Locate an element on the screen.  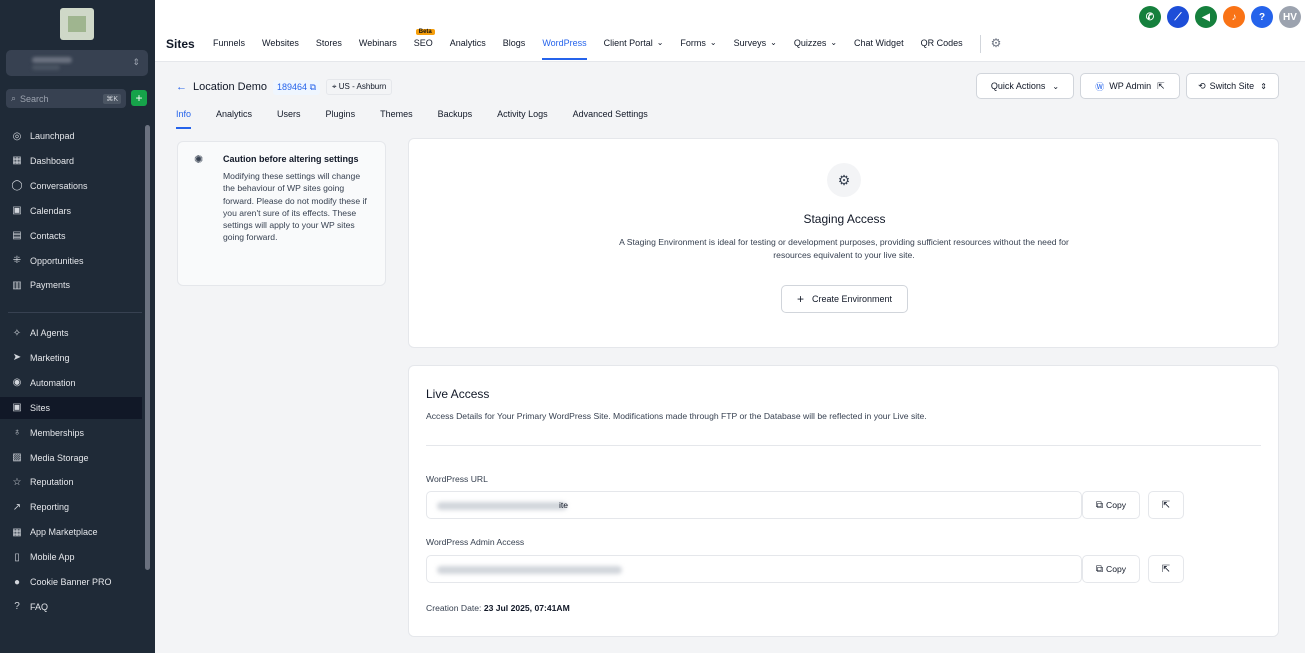
admin-access-field is located at coordinates (754, 569).